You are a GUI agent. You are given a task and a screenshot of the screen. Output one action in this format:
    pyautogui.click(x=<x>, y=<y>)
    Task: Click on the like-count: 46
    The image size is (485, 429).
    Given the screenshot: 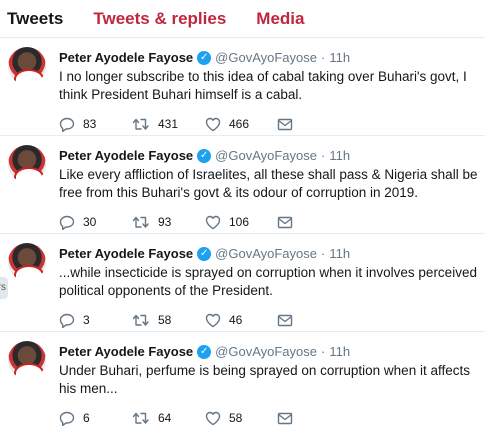 What is the action you would take?
    pyautogui.click(x=236, y=320)
    